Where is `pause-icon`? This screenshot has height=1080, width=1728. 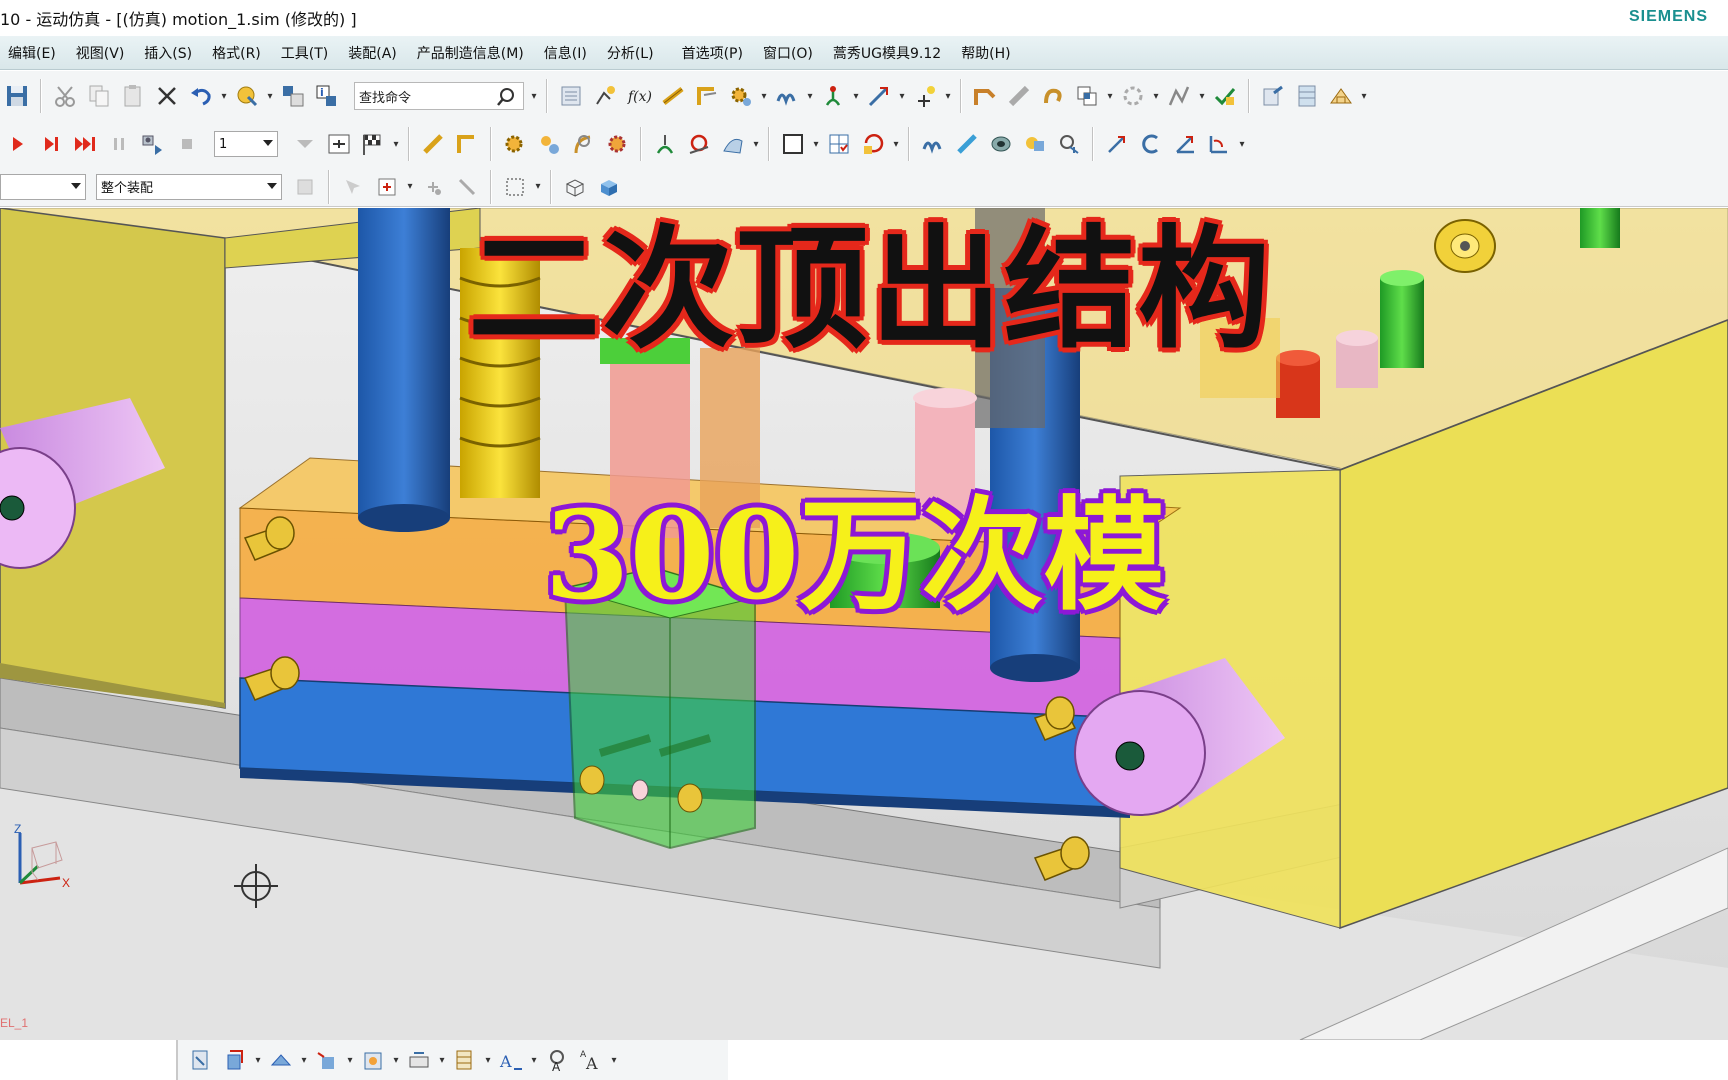
pause-icon is located at coordinates (119, 144).